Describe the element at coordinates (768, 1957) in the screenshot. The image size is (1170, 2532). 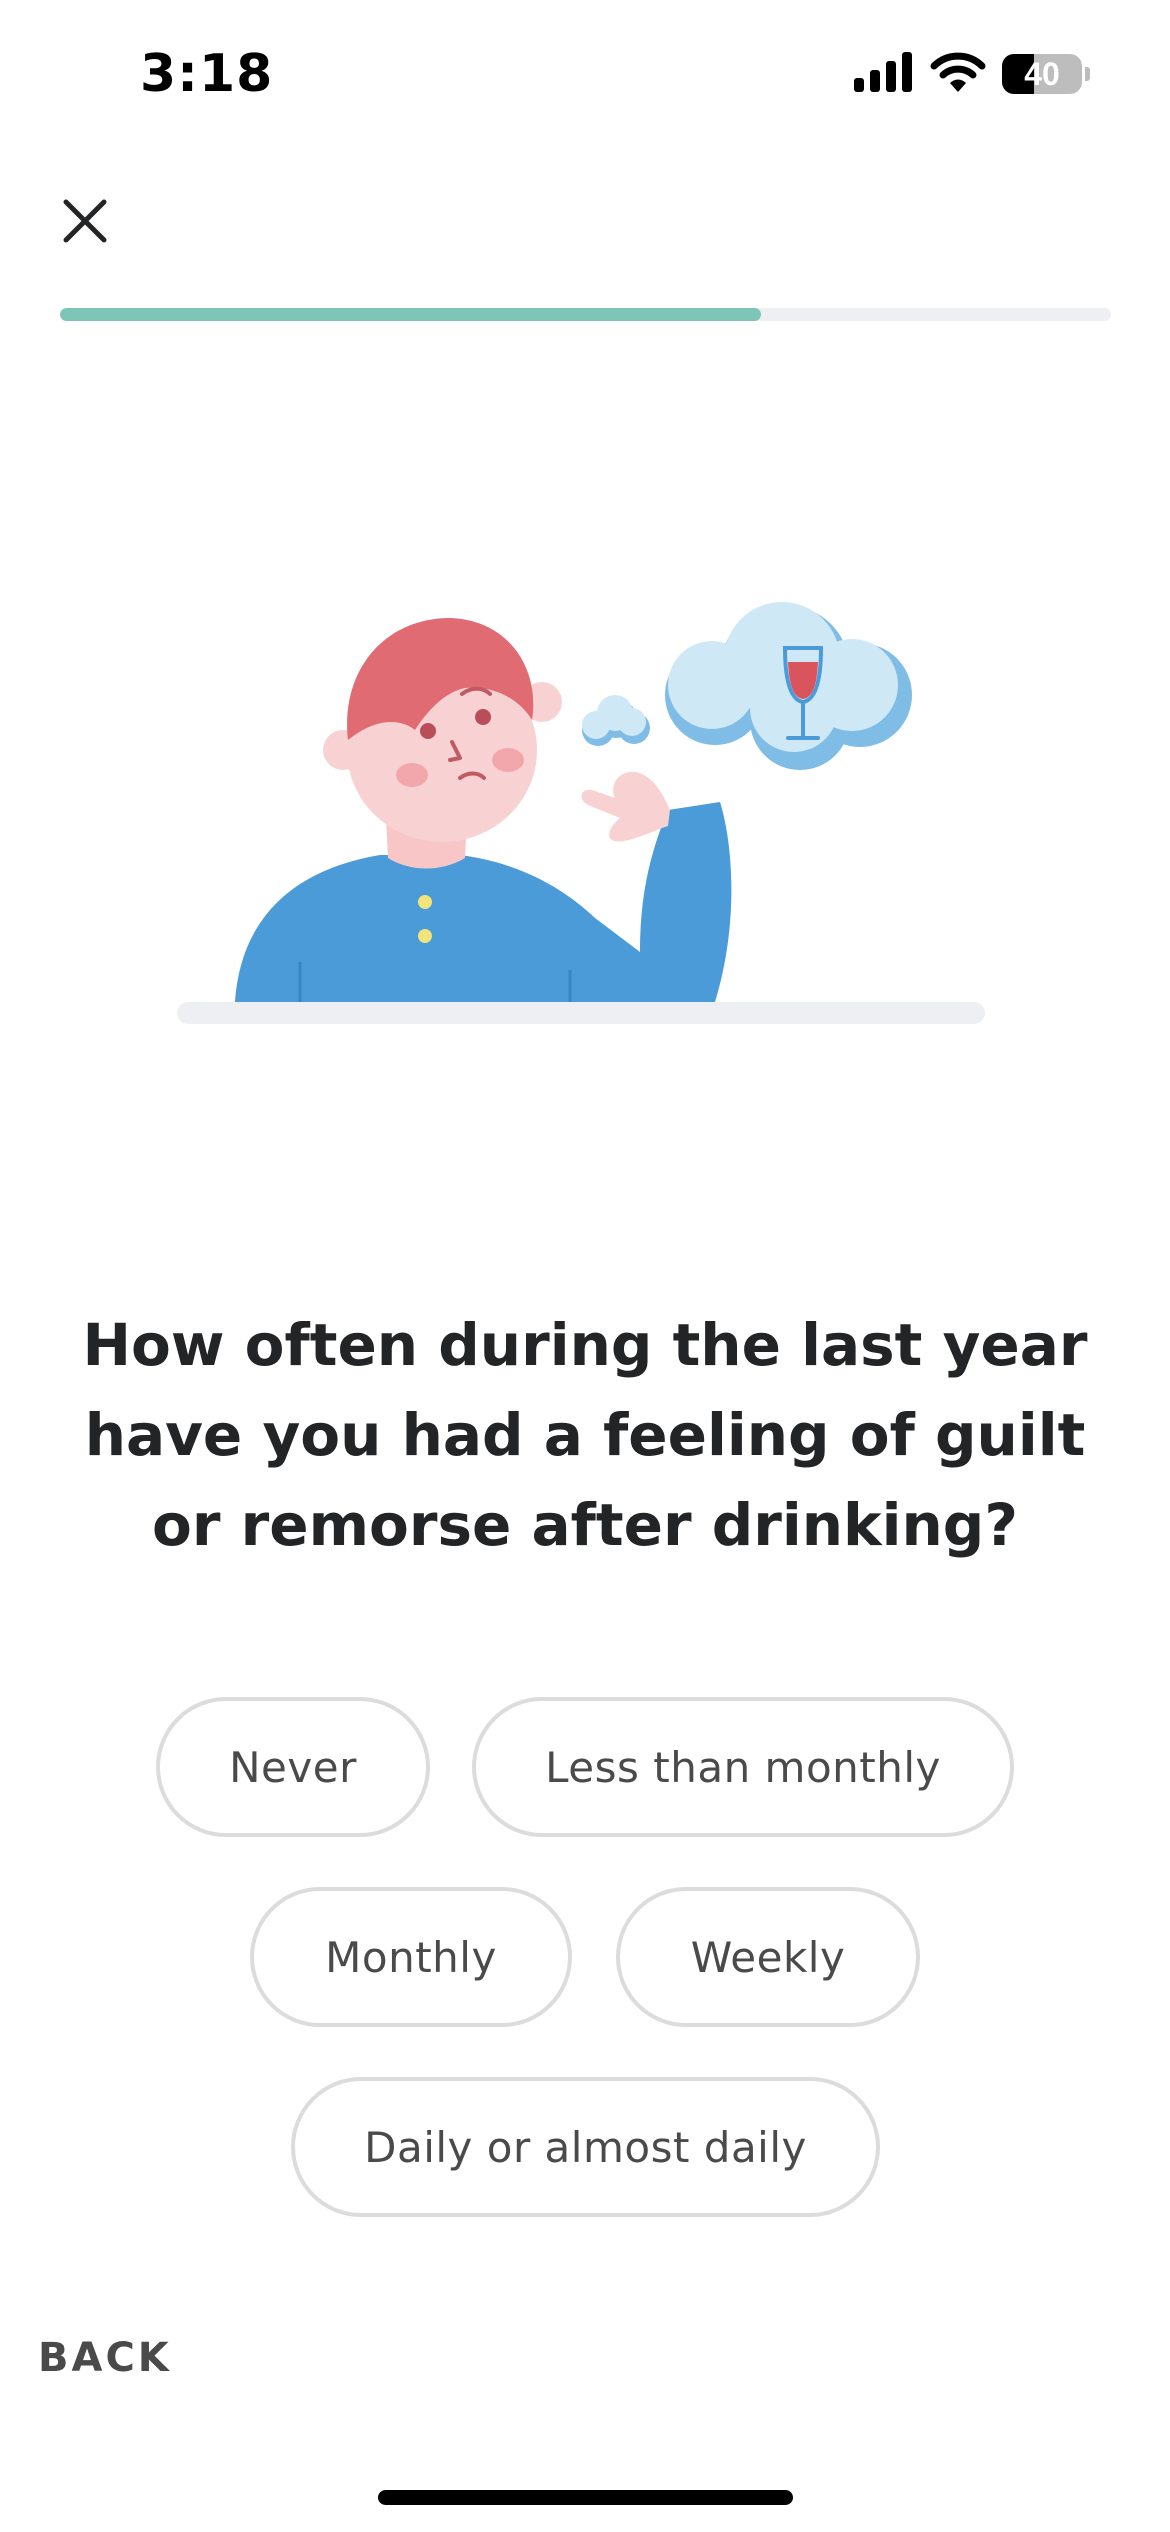
I see `option-weekly: Weekly` at that location.